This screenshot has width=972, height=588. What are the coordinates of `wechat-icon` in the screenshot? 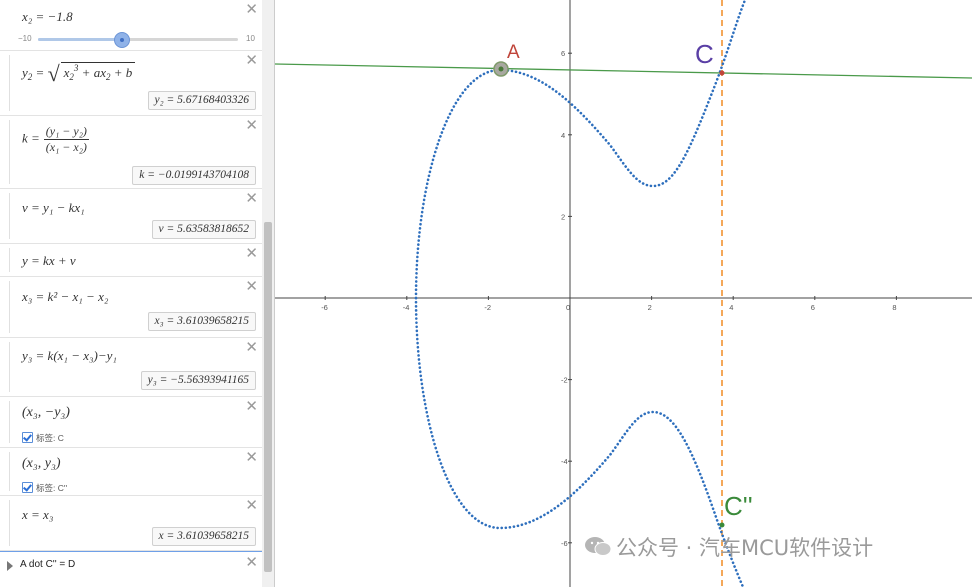 It's located at (598, 546).